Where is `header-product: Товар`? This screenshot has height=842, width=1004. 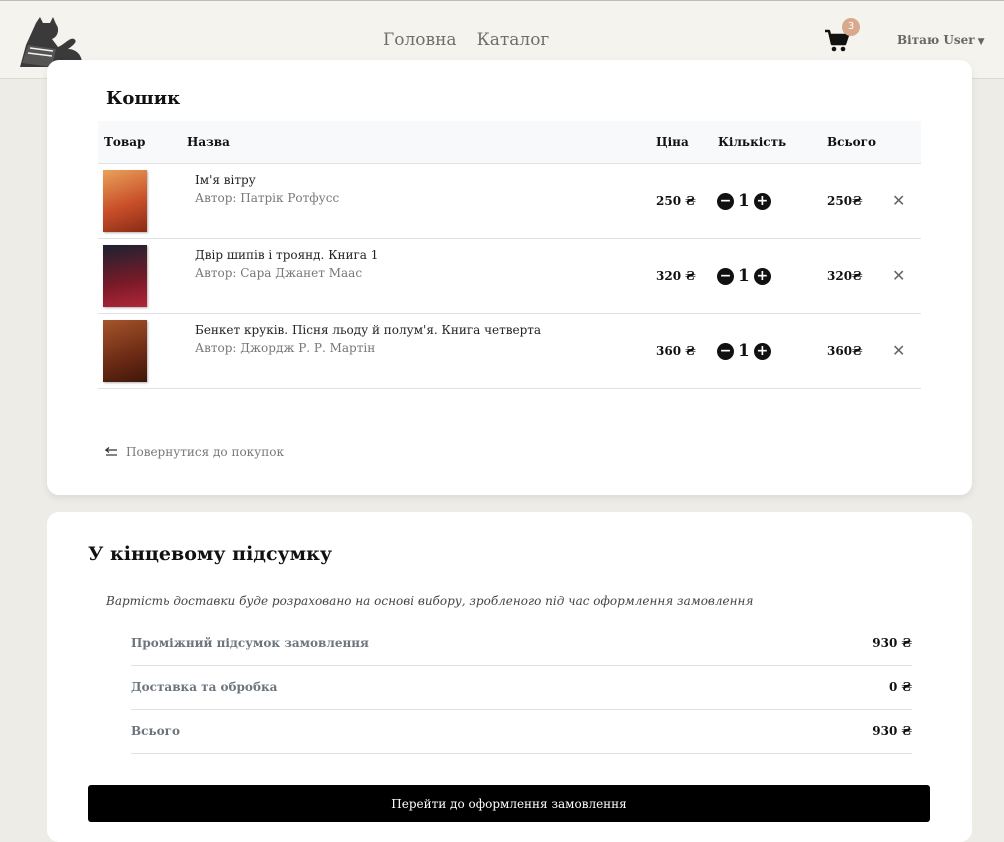 header-product: Товар is located at coordinates (125, 142).